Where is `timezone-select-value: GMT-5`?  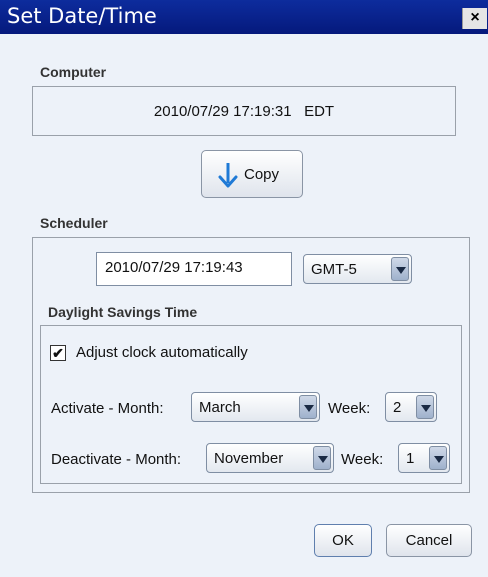
timezone-select-value: GMT-5 is located at coordinates (334, 269).